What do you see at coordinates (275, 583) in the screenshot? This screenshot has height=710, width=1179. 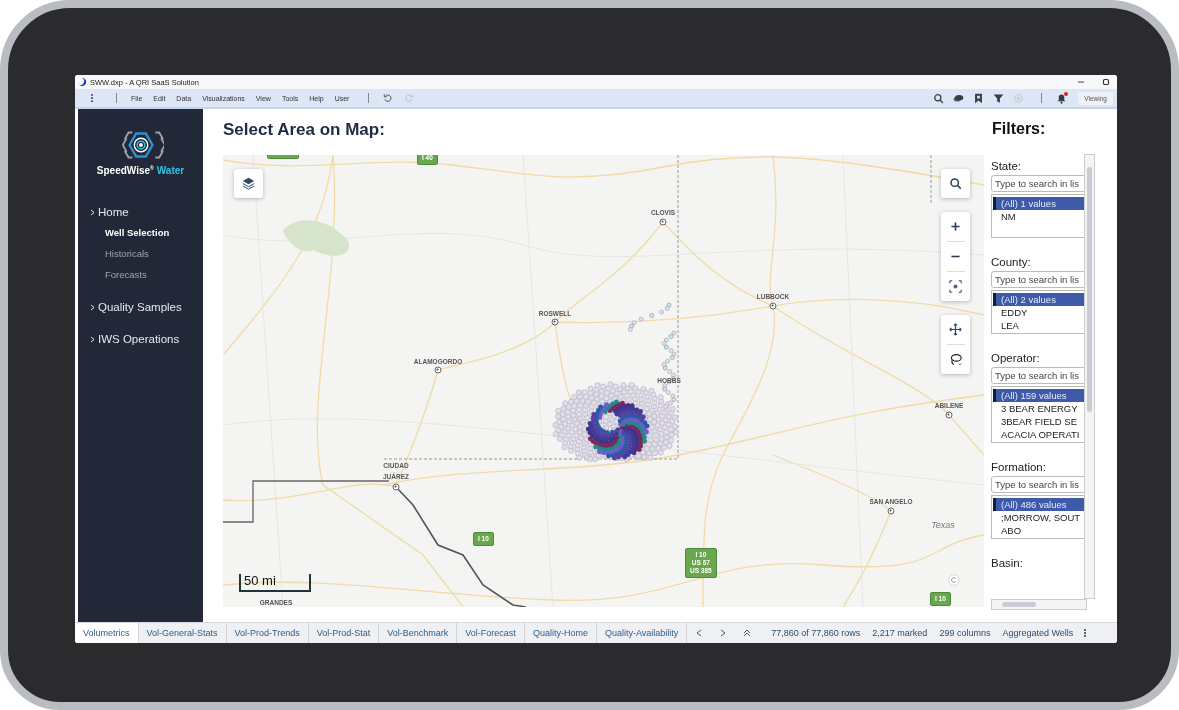 I see `scale-bar: 50 mi` at bounding box center [275, 583].